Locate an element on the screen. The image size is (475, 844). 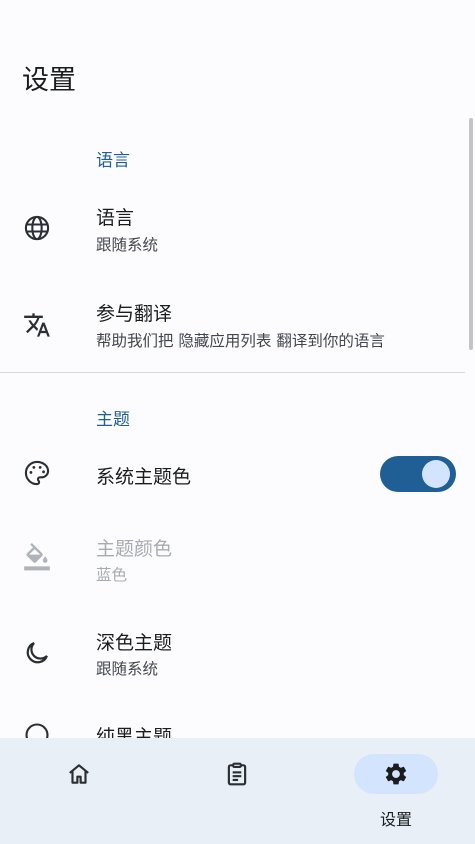
page-title: 设置 is located at coordinates (49, 80).